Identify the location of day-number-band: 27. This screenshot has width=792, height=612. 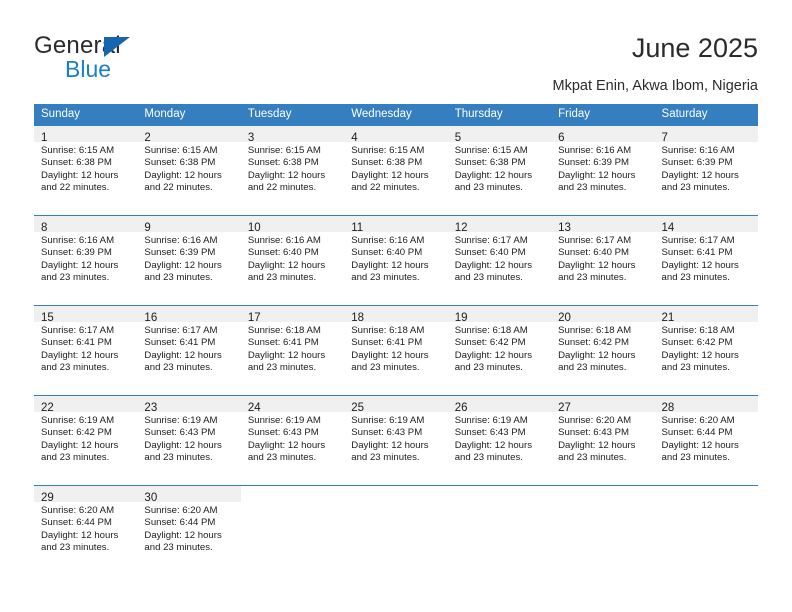
(603, 405).